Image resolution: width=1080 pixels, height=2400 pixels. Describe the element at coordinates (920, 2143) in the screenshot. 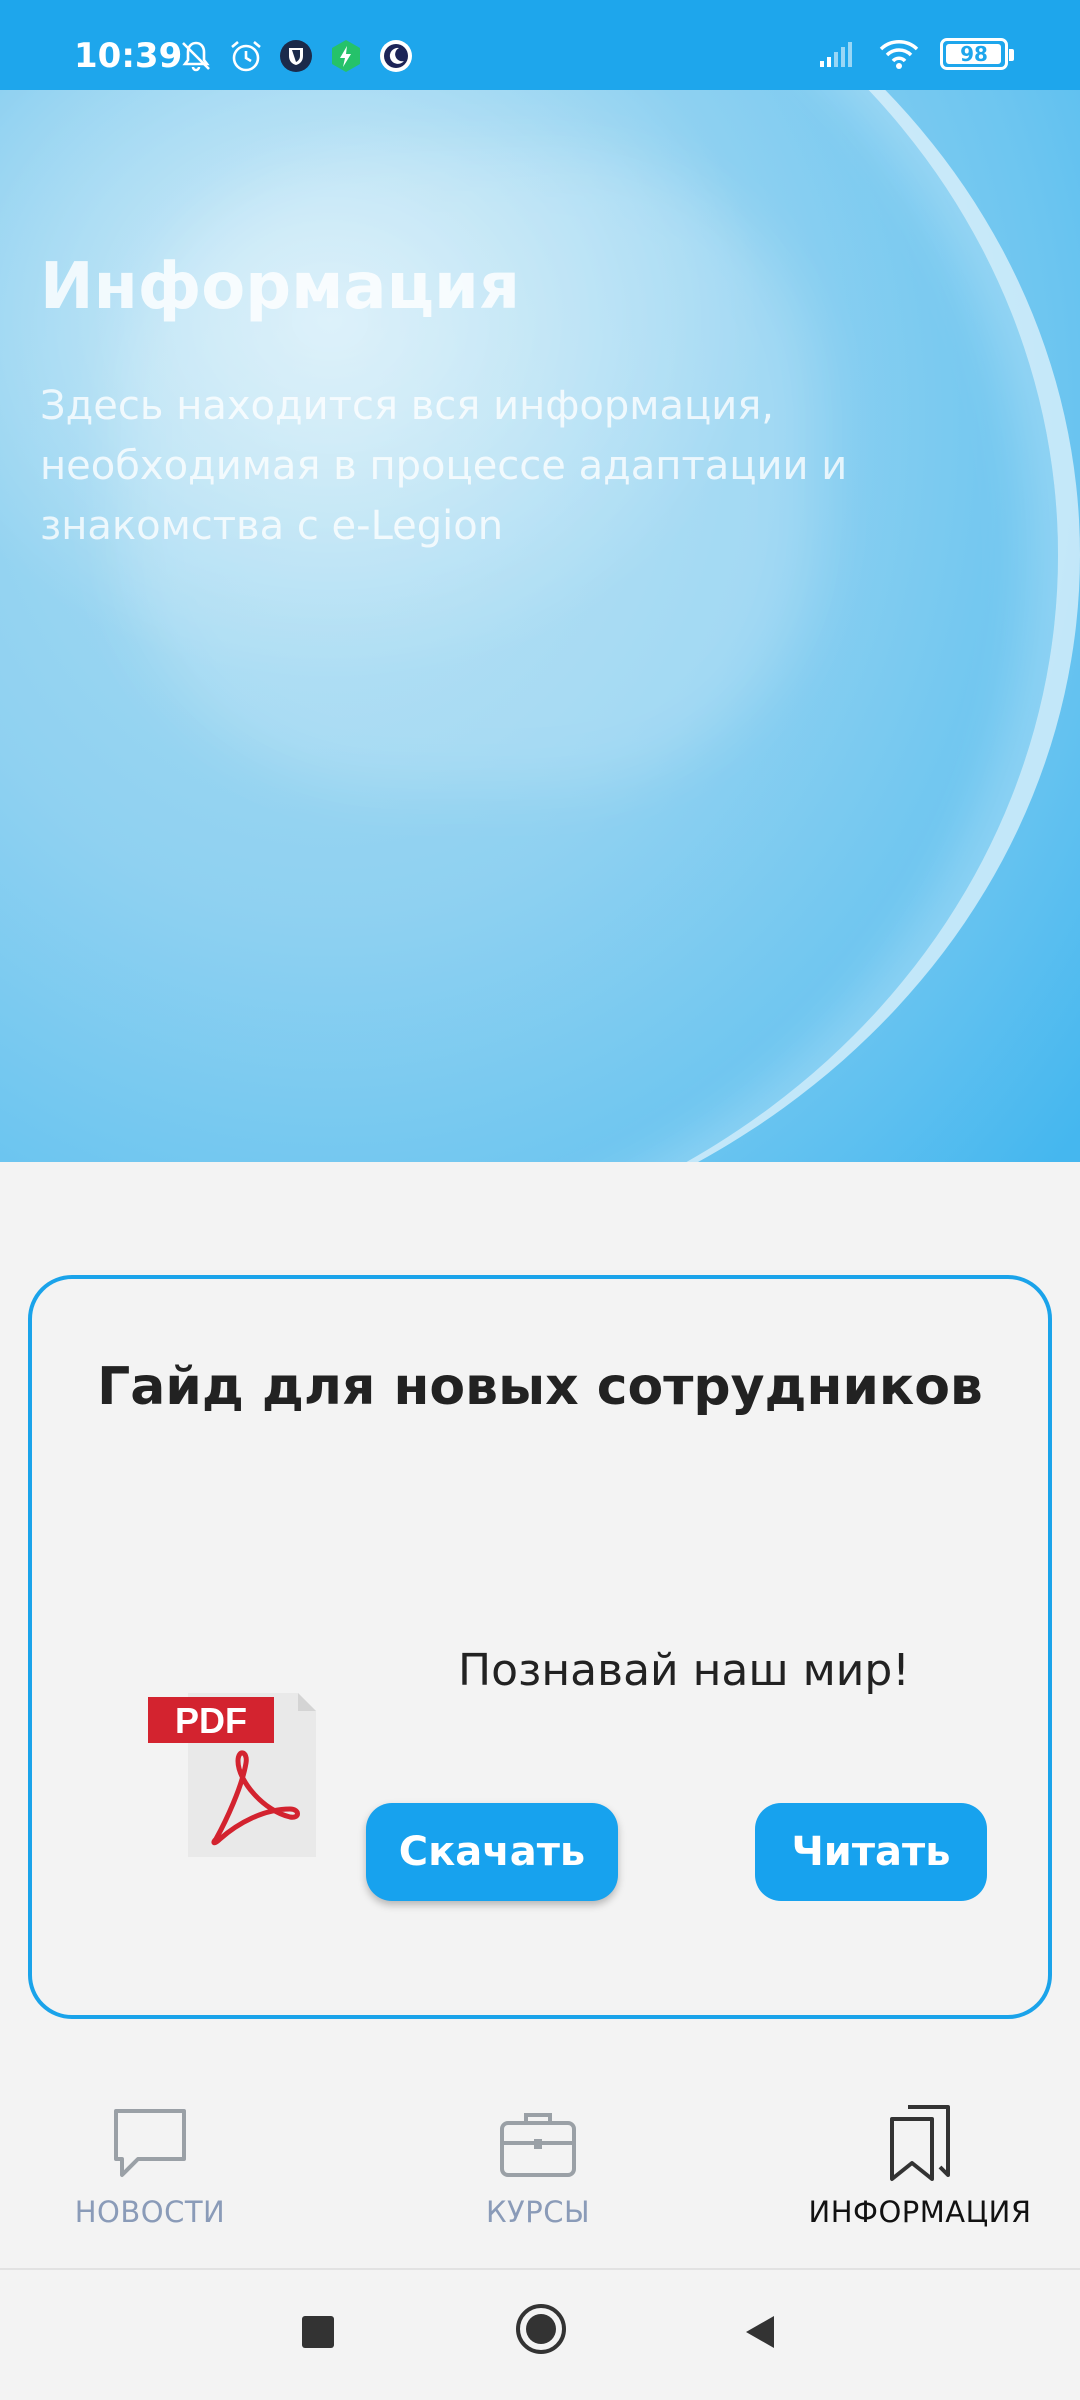

I see `bookmarks-icon` at that location.